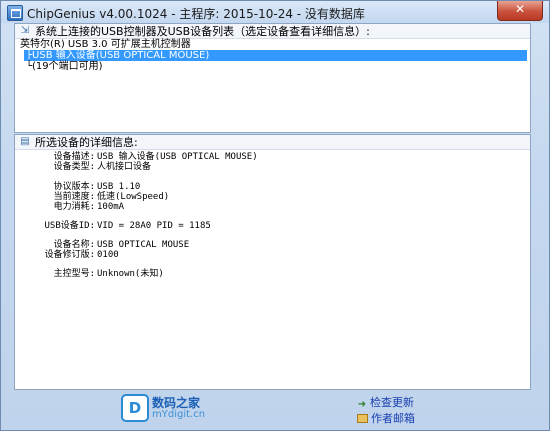 This screenshot has width=550, height=431. Describe the element at coordinates (69, 226) in the screenshot. I see `detail-label: USB设备ID:` at that location.